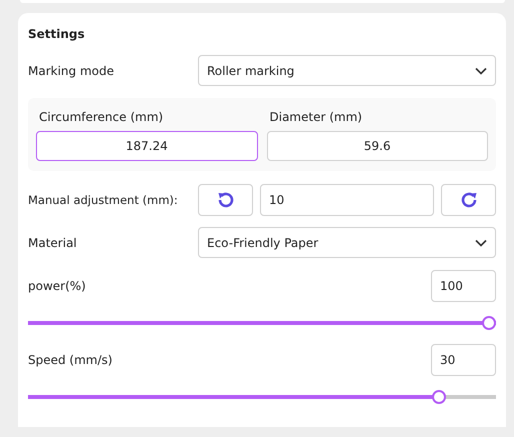  What do you see at coordinates (57, 286) in the screenshot?
I see `field-label: power(%)` at bounding box center [57, 286].